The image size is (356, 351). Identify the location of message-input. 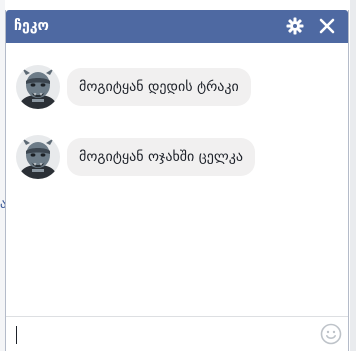
(164, 335).